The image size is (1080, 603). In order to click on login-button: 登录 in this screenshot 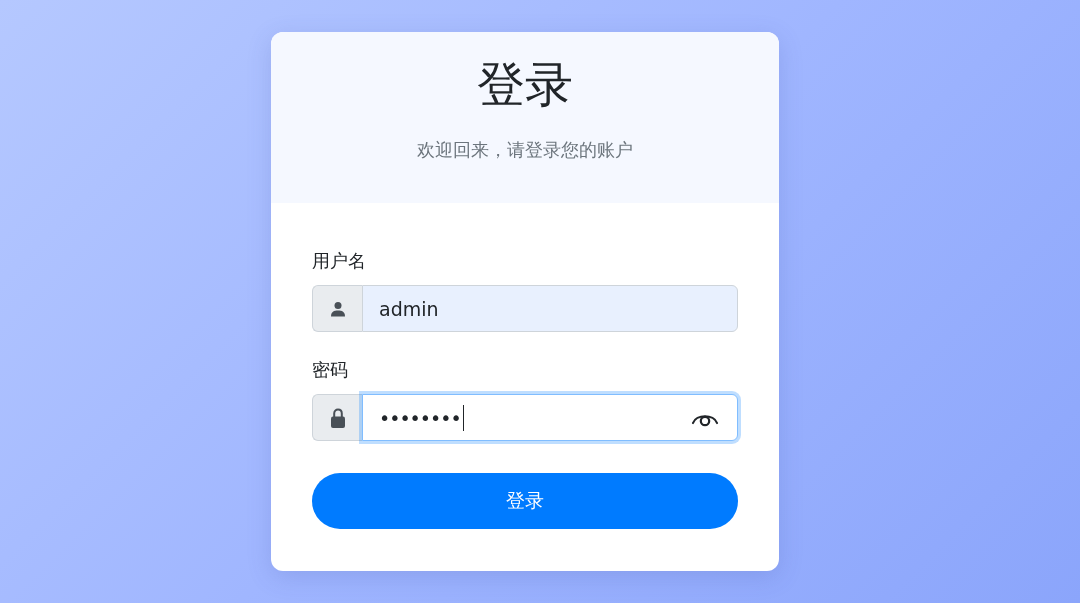, I will do `click(525, 501)`.